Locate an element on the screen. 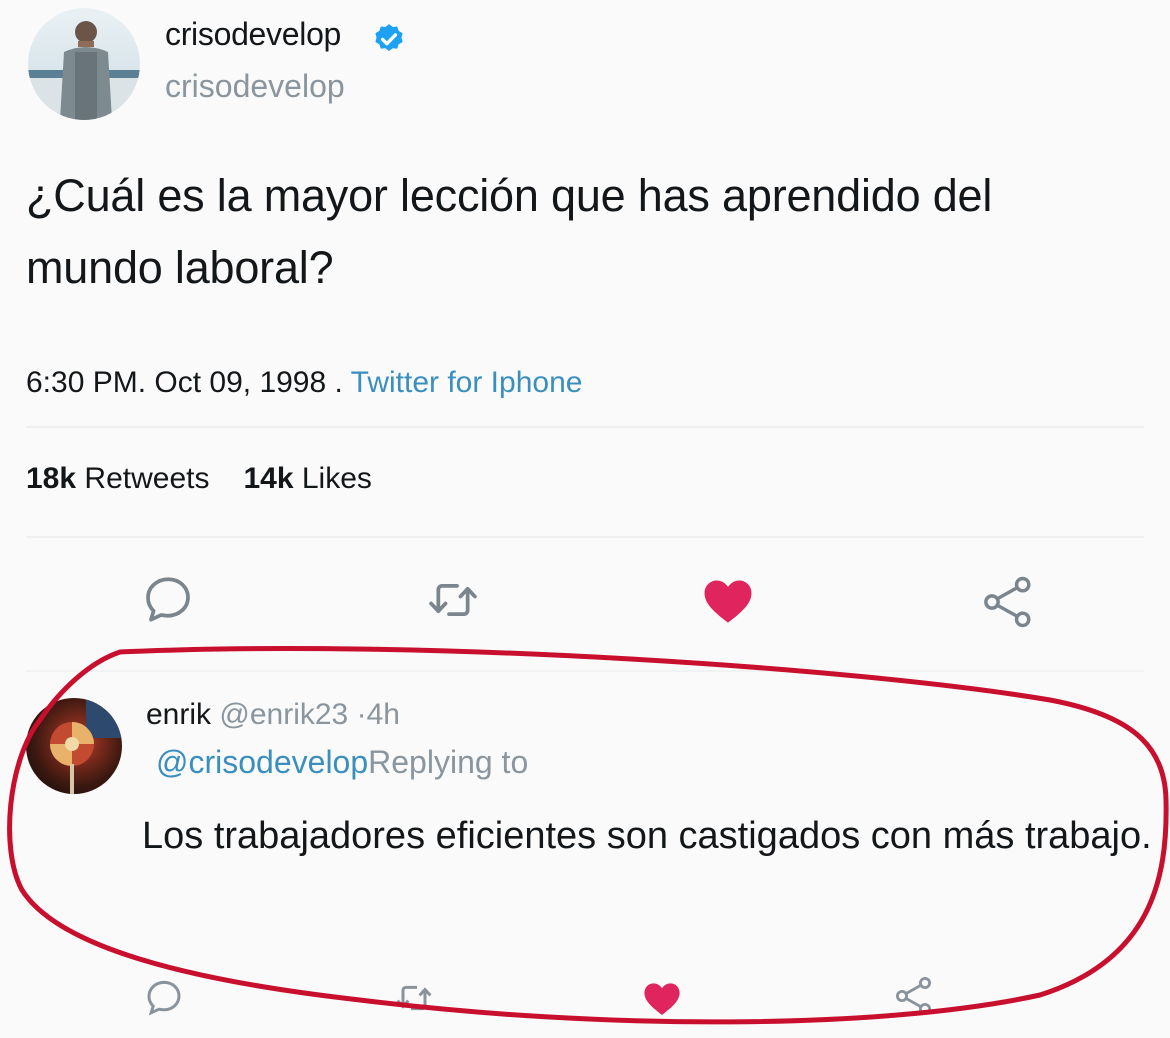 Image resolution: width=1170 pixels, height=1038 pixels. likes-stat: 14k Likes is located at coordinates (307, 478).